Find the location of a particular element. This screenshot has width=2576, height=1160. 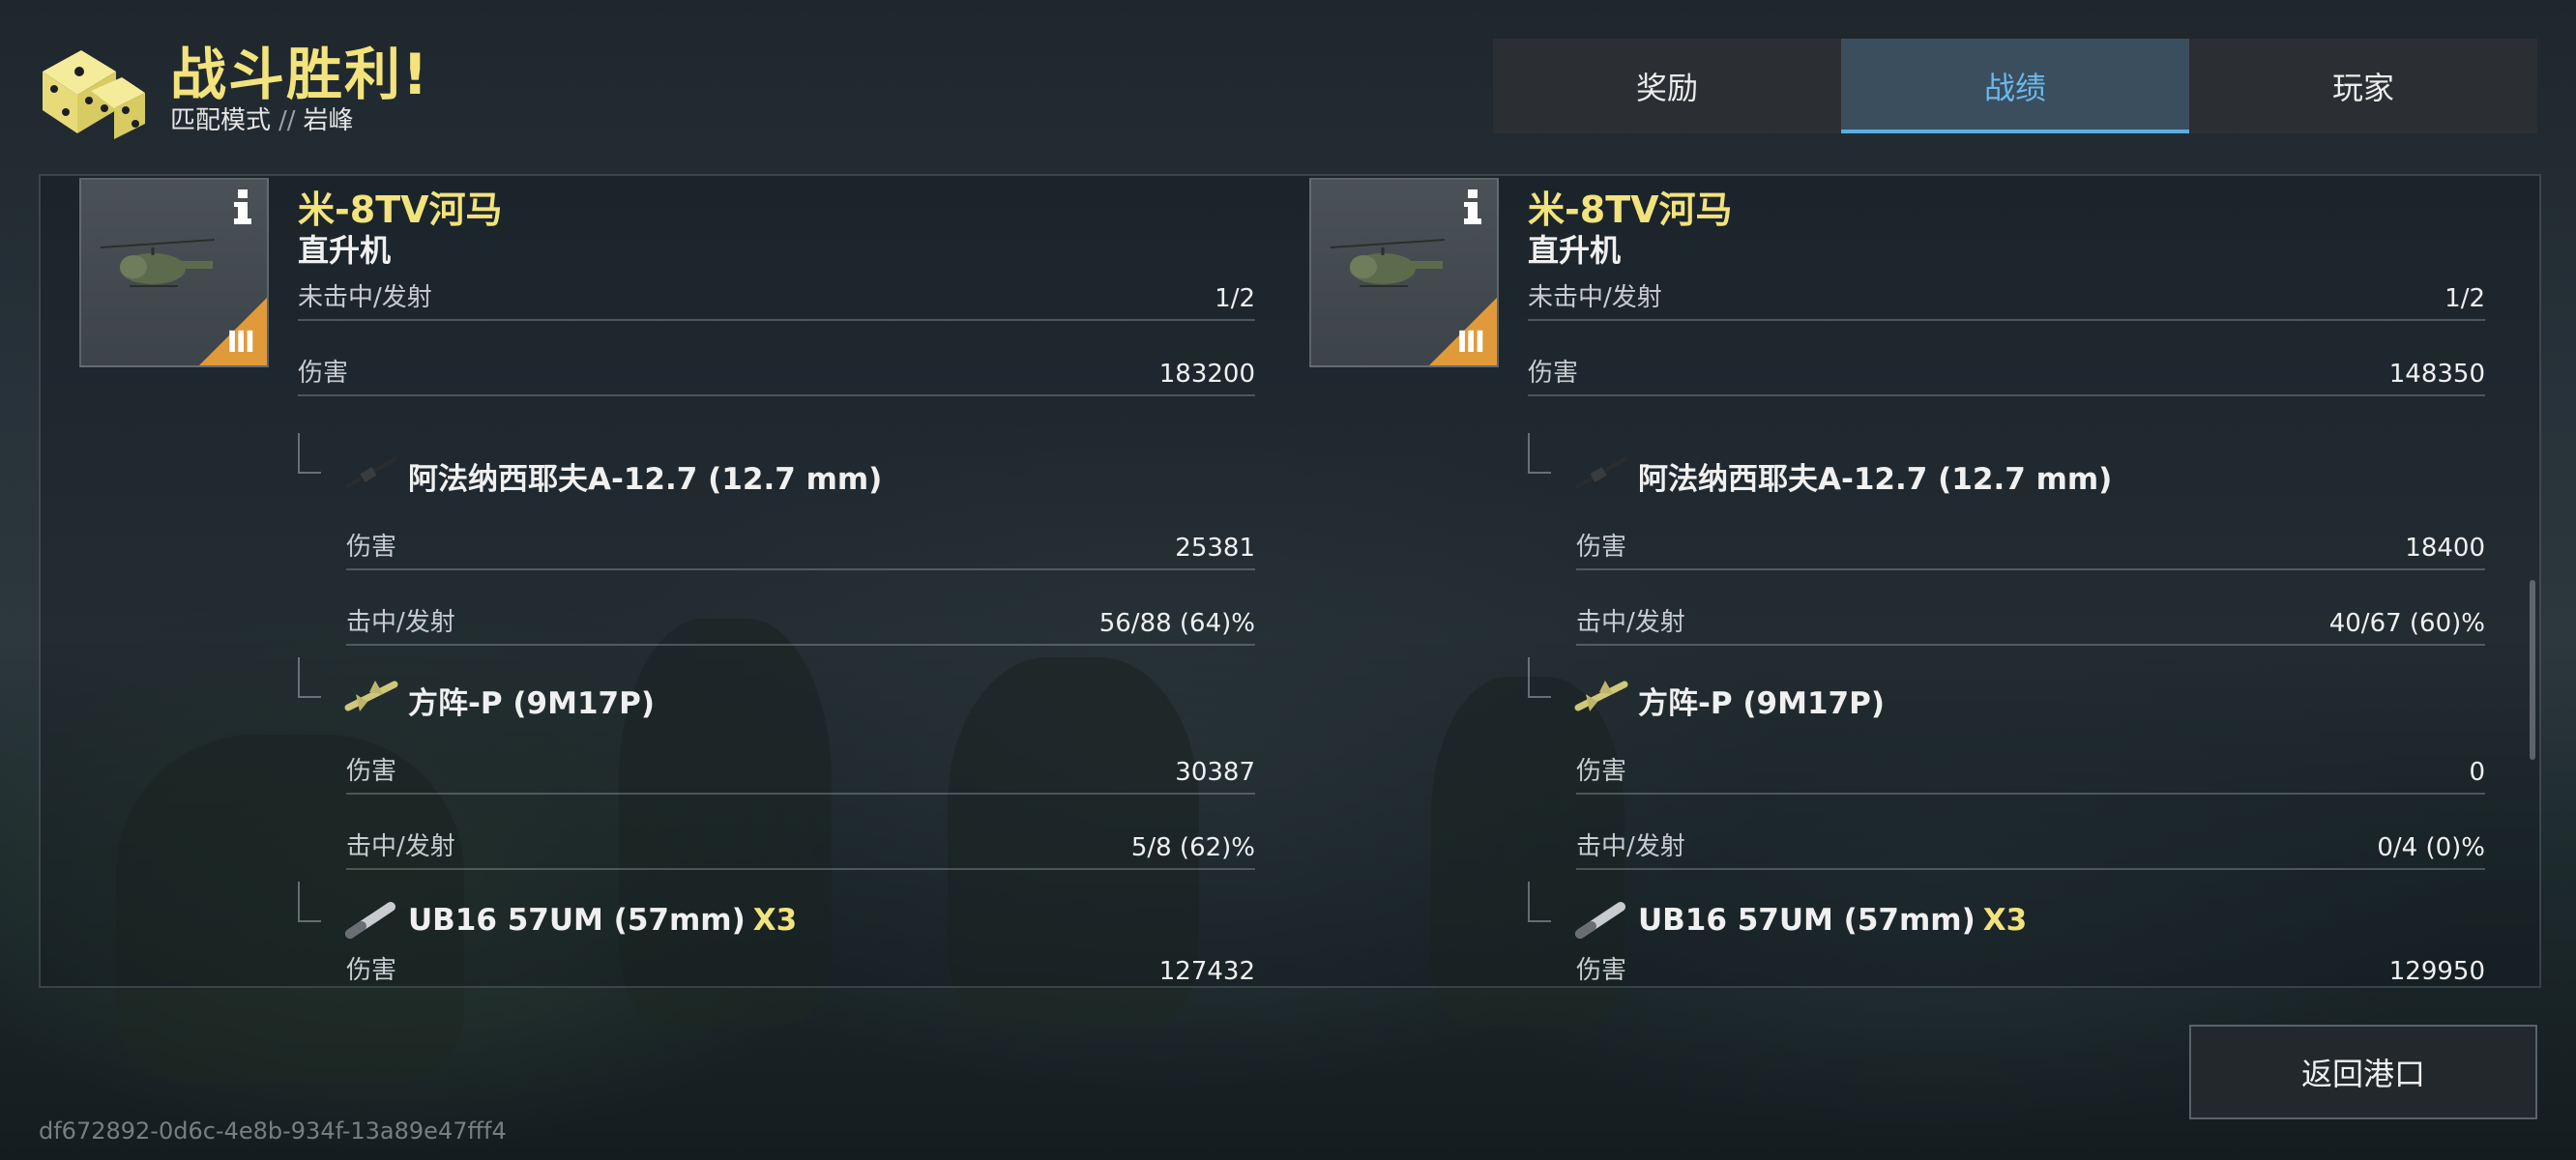

match-info: 匹配模式//岩峰 is located at coordinates (262, 118).